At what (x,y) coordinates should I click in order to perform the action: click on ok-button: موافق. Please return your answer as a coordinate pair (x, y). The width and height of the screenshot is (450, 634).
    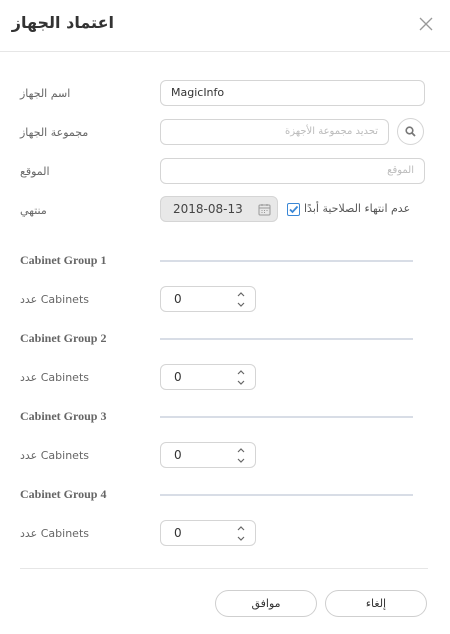
    Looking at the image, I should click on (266, 603).